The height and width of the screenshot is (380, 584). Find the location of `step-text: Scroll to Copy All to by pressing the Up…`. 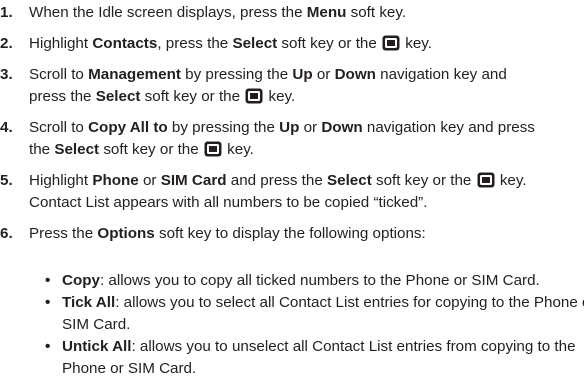

step-text: Scroll to Copy All to by pressing the Up… is located at coordinates (282, 127).